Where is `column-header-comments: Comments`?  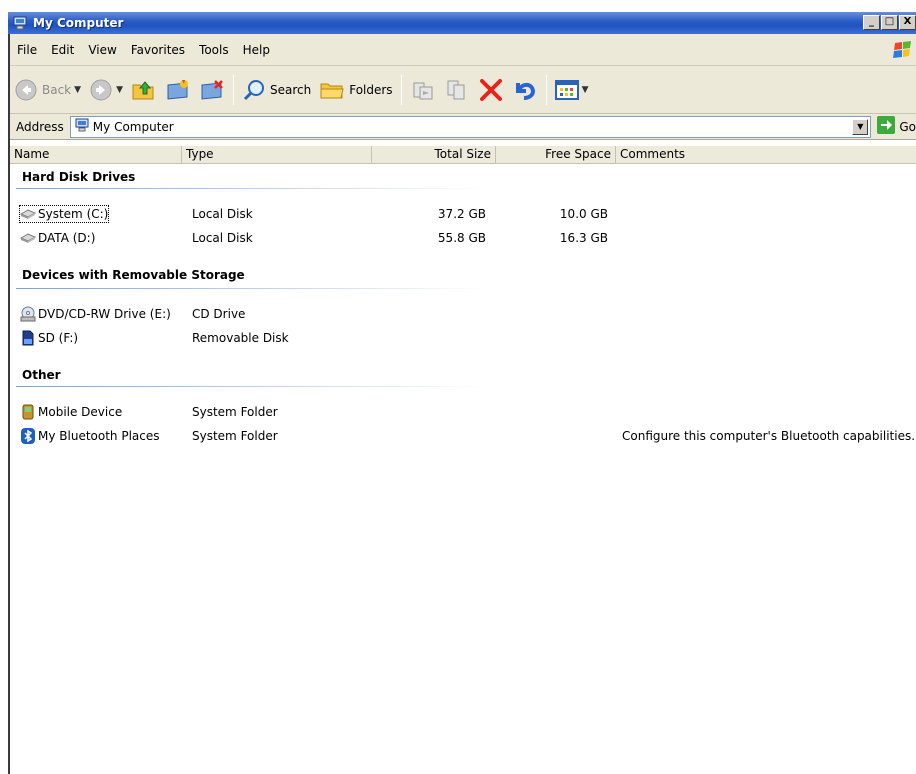 column-header-comments: Comments is located at coordinates (766, 155).